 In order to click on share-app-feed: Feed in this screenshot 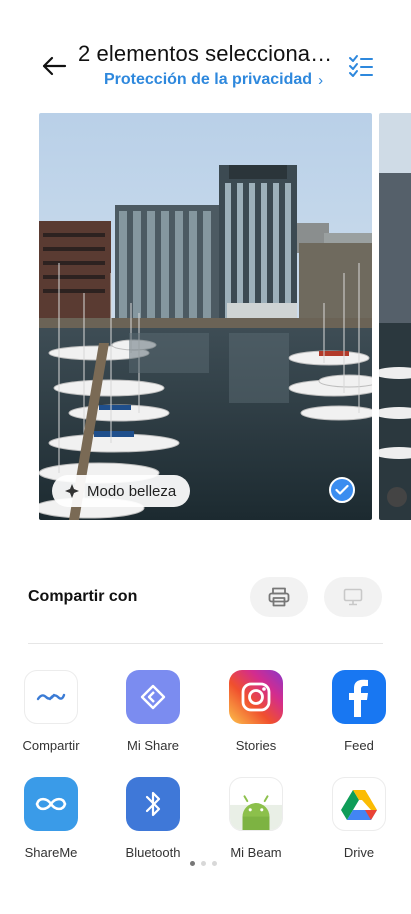, I will do `click(359, 711)`.